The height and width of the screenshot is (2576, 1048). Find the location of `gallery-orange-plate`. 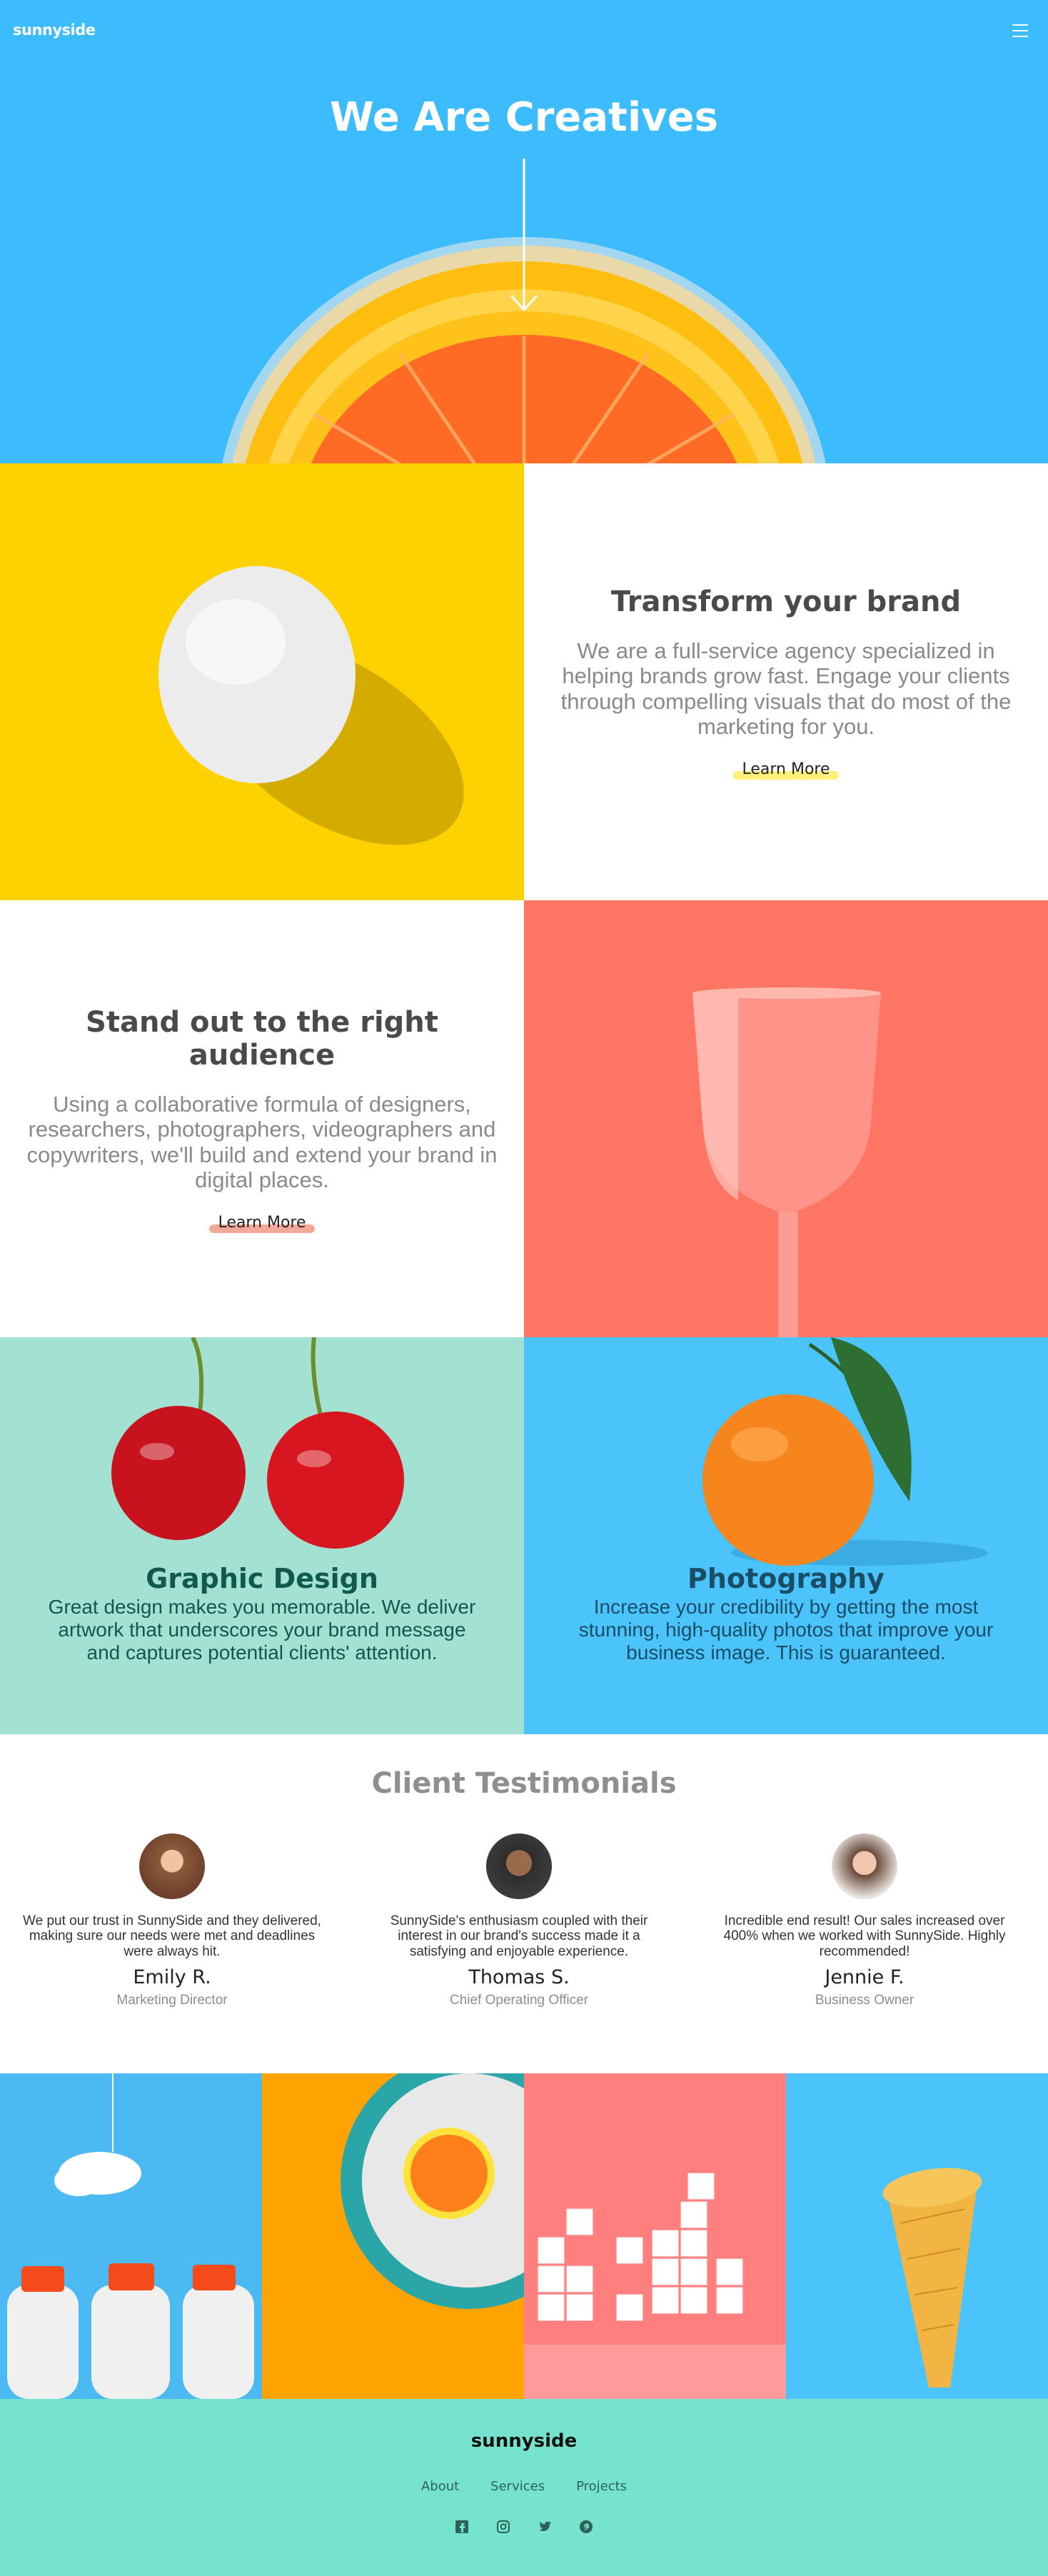

gallery-orange-plate is located at coordinates (393, 2236).